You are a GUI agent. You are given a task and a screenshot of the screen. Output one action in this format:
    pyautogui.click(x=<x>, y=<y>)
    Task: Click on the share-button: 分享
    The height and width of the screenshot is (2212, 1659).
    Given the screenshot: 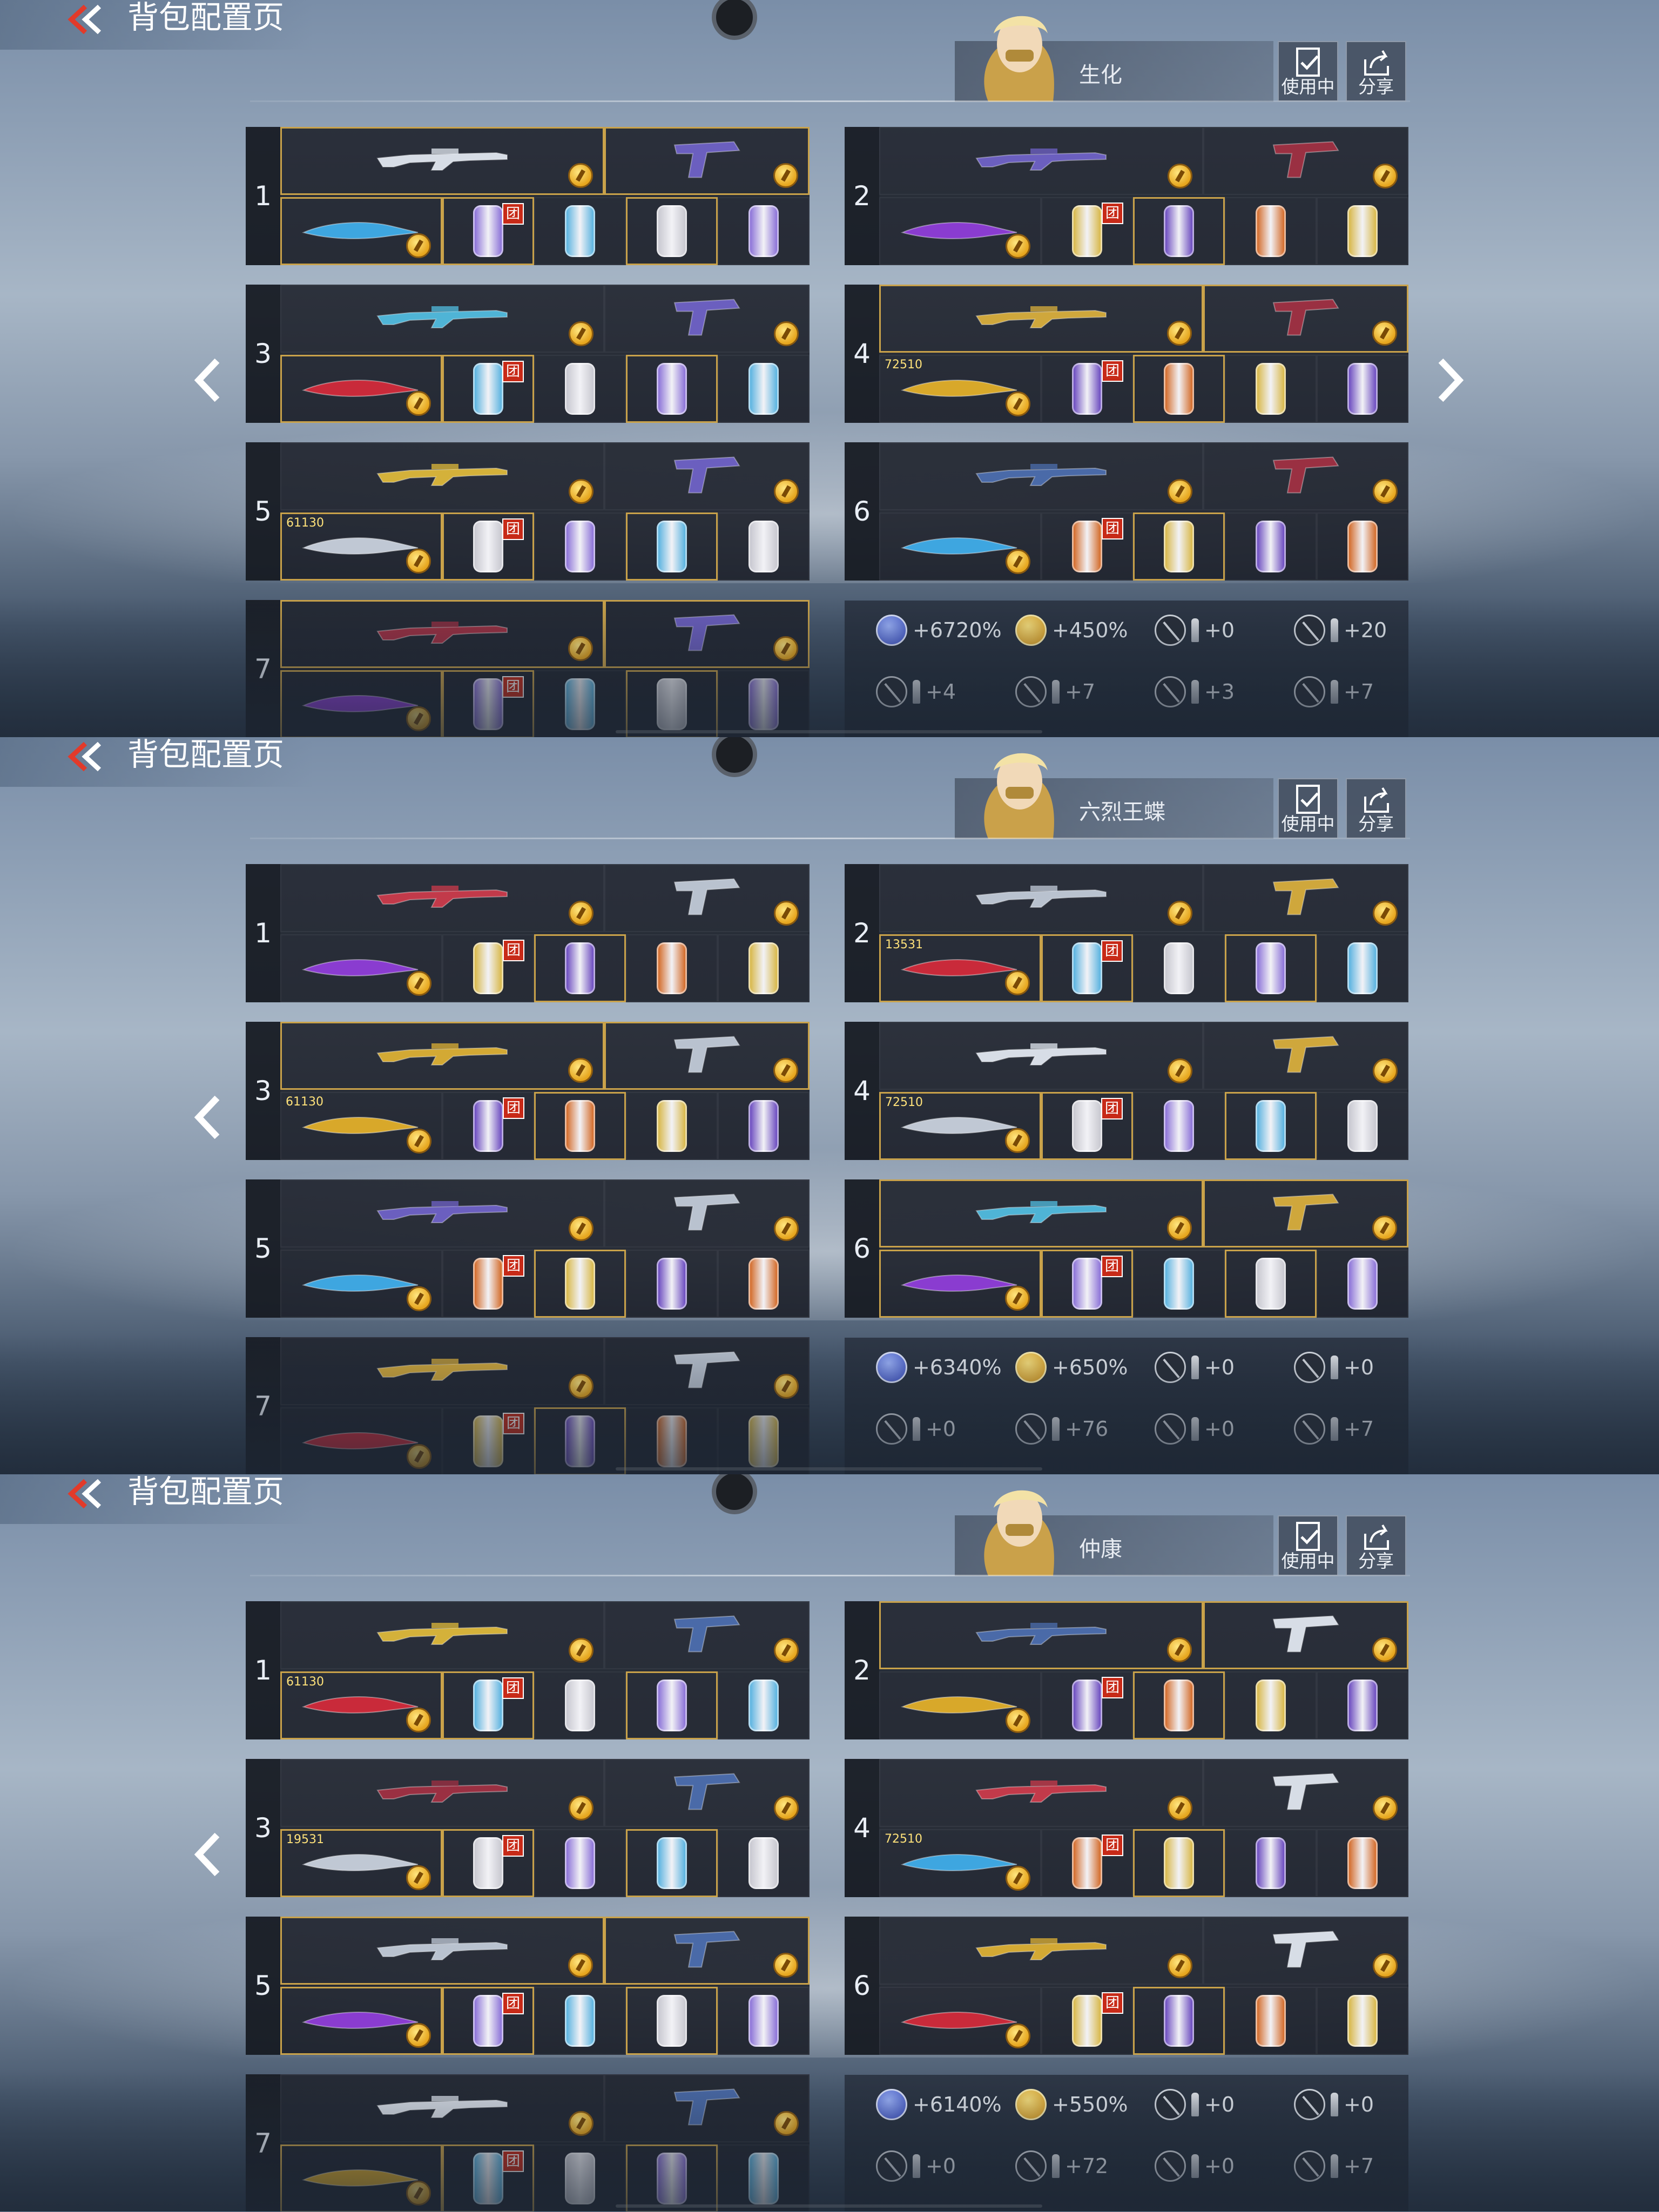 What is the action you would take?
    pyautogui.click(x=1376, y=808)
    